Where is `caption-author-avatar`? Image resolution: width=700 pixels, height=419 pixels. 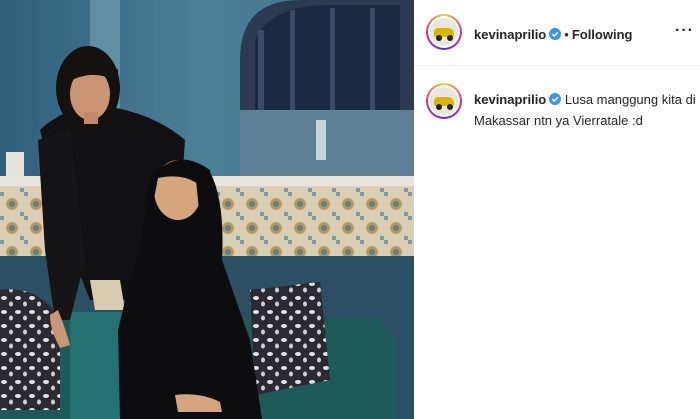
caption-author-avatar is located at coordinates (444, 101).